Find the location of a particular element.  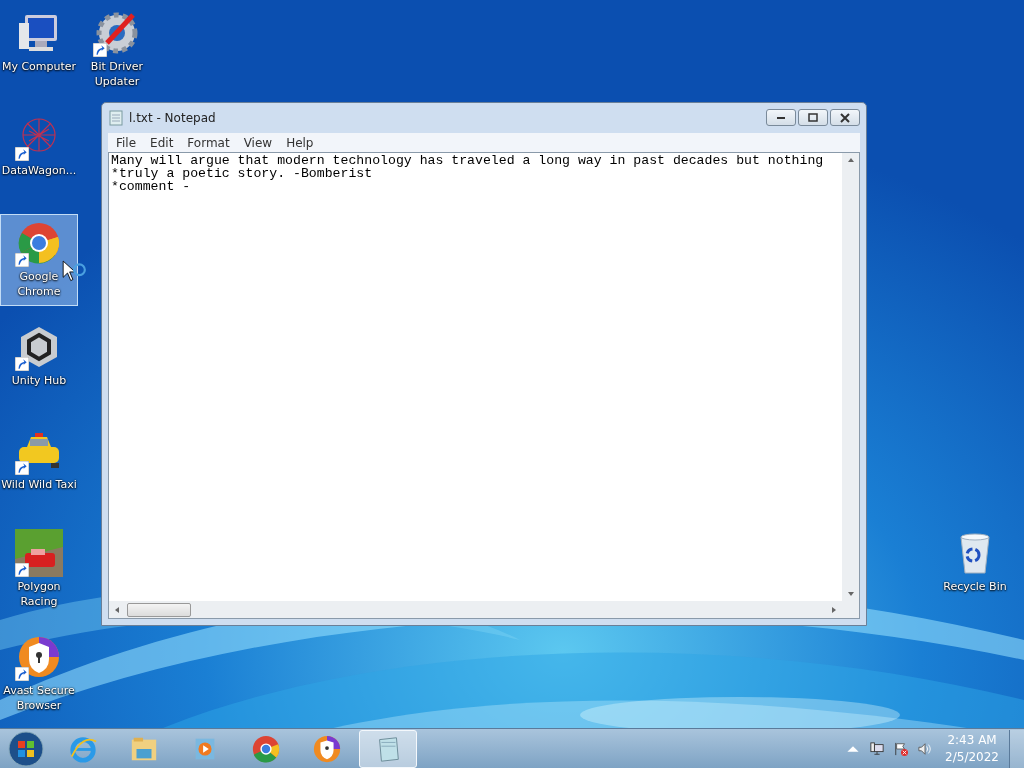

avast-icon is located at coordinates (327, 748).